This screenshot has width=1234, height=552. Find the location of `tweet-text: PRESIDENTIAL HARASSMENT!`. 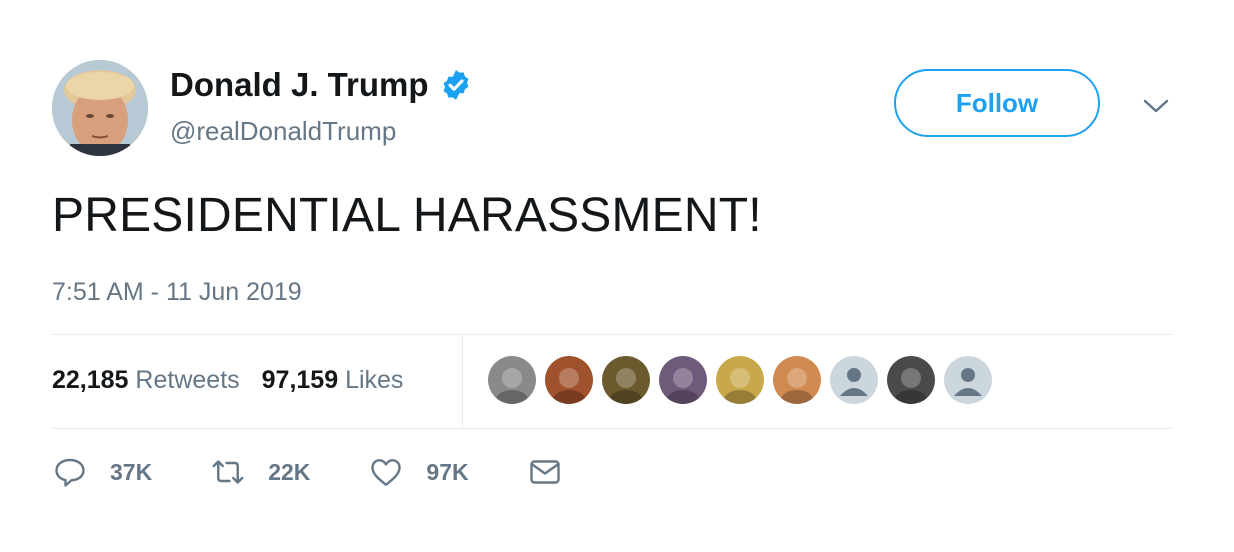

tweet-text: PRESIDENTIAL HARASSMENT! is located at coordinates (407, 215).